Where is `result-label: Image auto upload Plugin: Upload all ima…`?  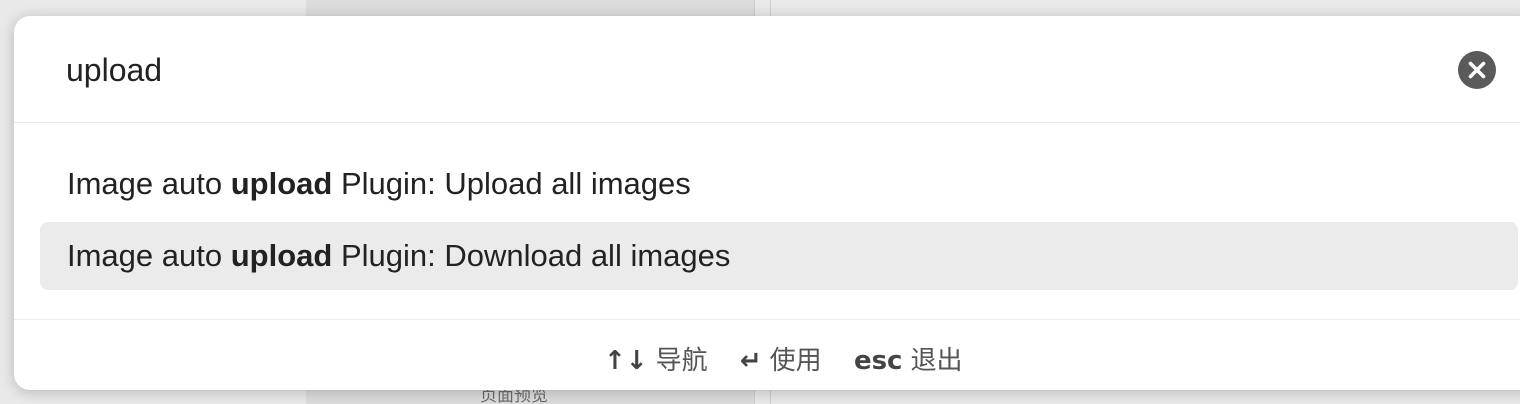 result-label: Image auto upload Plugin: Upload all ima… is located at coordinates (379, 183).